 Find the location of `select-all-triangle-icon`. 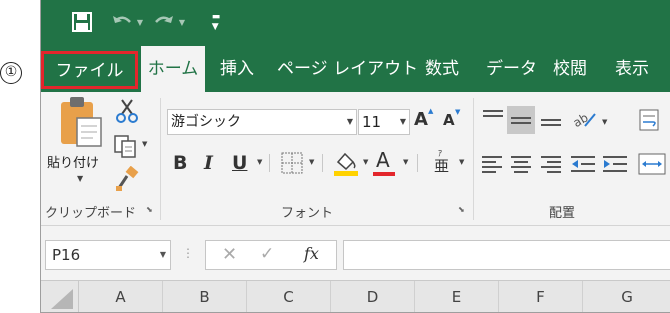

select-all-triangle-icon is located at coordinates (62, 299).